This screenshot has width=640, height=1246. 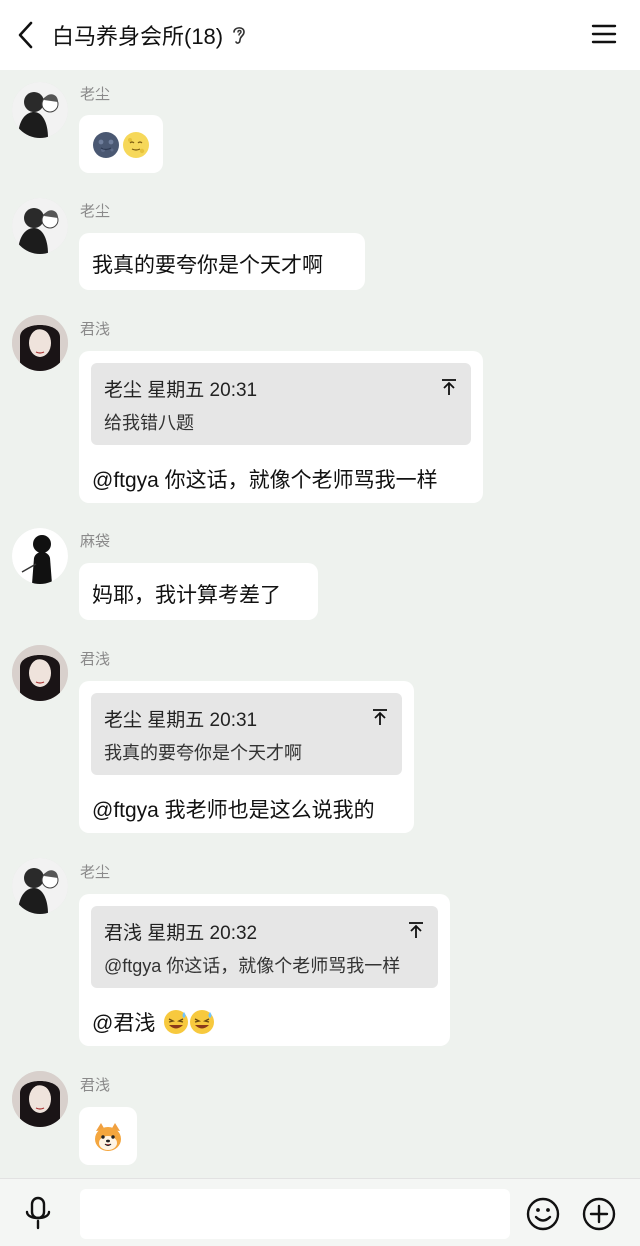 What do you see at coordinates (233, 810) in the screenshot?
I see `message-text: @ftgya 我老师也是这么说我的` at bounding box center [233, 810].